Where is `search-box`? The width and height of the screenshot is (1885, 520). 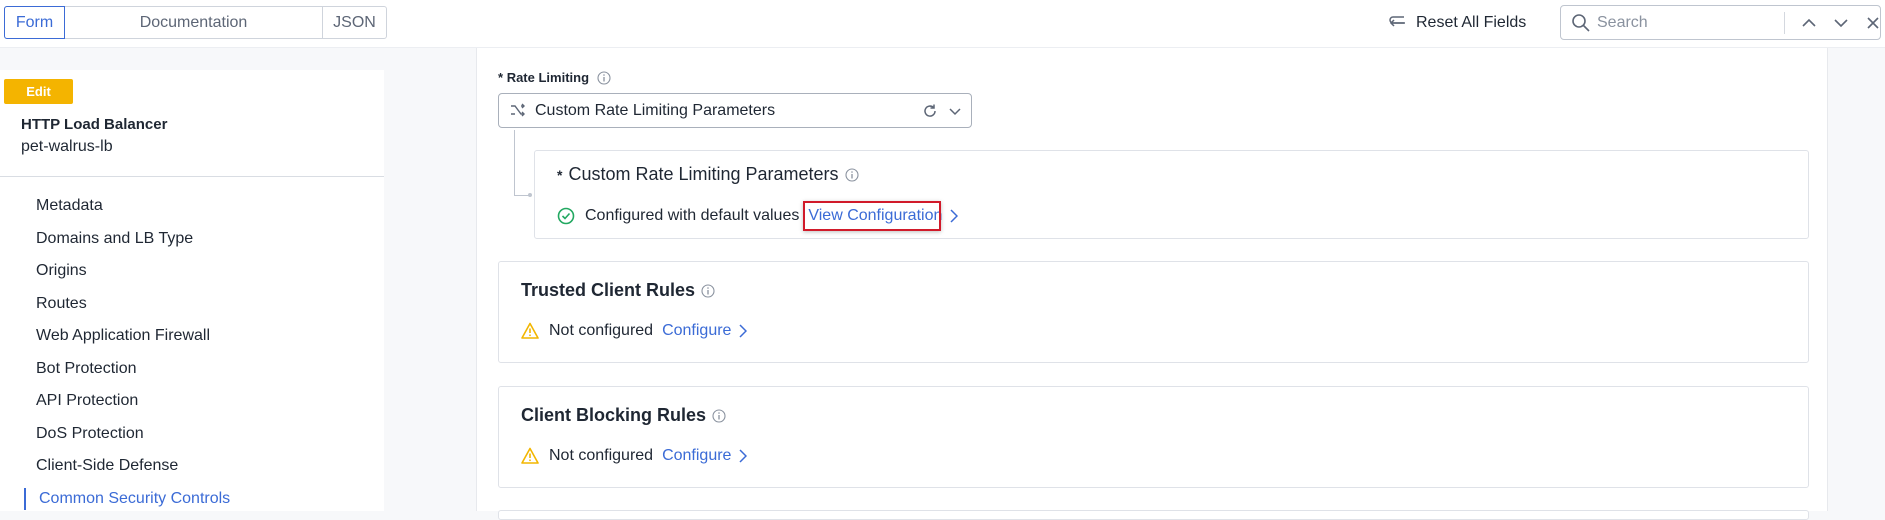
search-box is located at coordinates (1720, 22).